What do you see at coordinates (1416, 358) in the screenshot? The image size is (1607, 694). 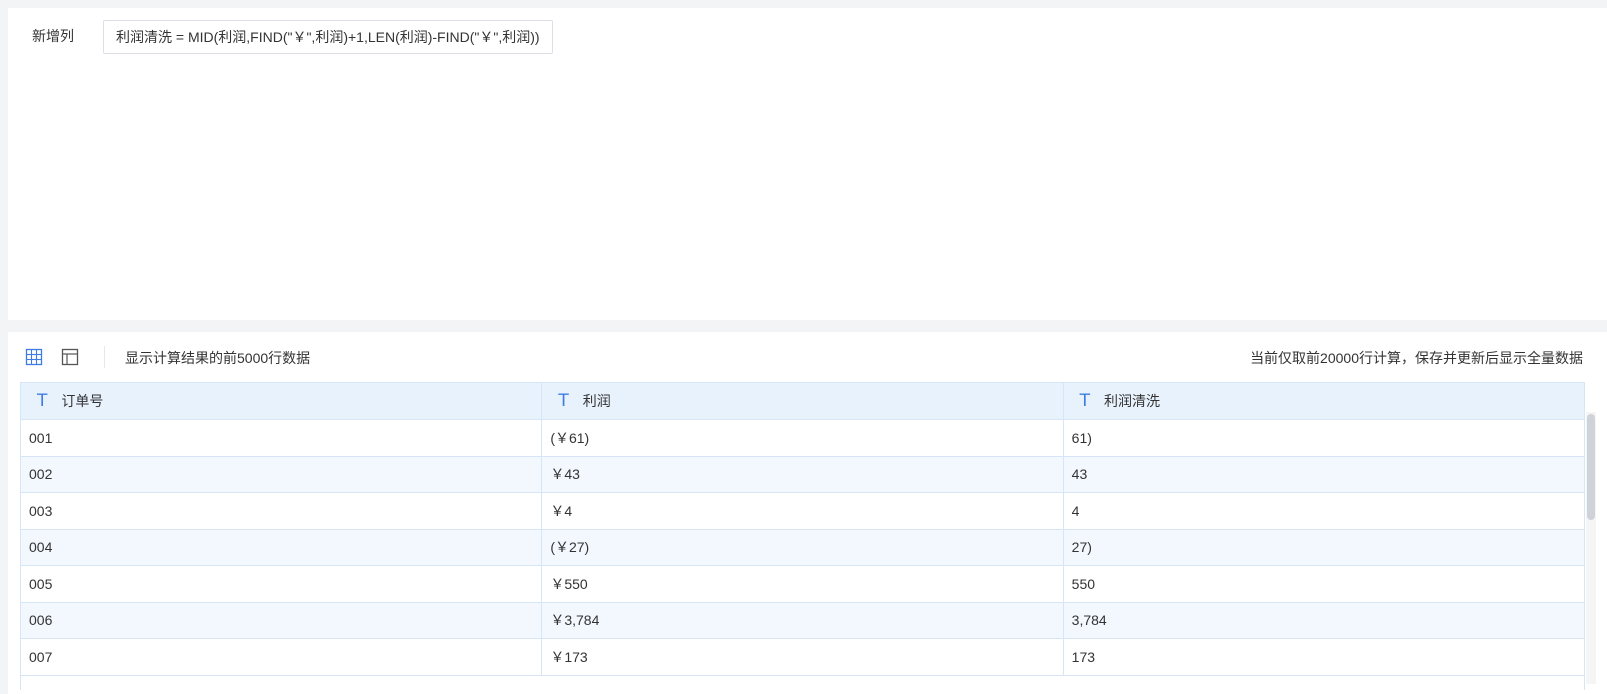 I see `calculation-limit-note: 当前仅取前20000行计算，保存并更新后显示全量数据` at bounding box center [1416, 358].